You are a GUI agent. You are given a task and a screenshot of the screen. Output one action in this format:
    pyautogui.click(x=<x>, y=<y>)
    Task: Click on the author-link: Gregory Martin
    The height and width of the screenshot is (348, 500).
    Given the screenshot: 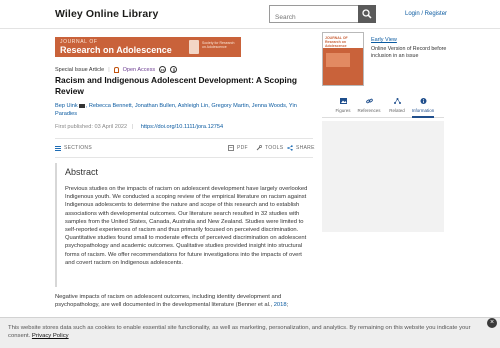 What is the action you would take?
    pyautogui.click(x=229, y=106)
    